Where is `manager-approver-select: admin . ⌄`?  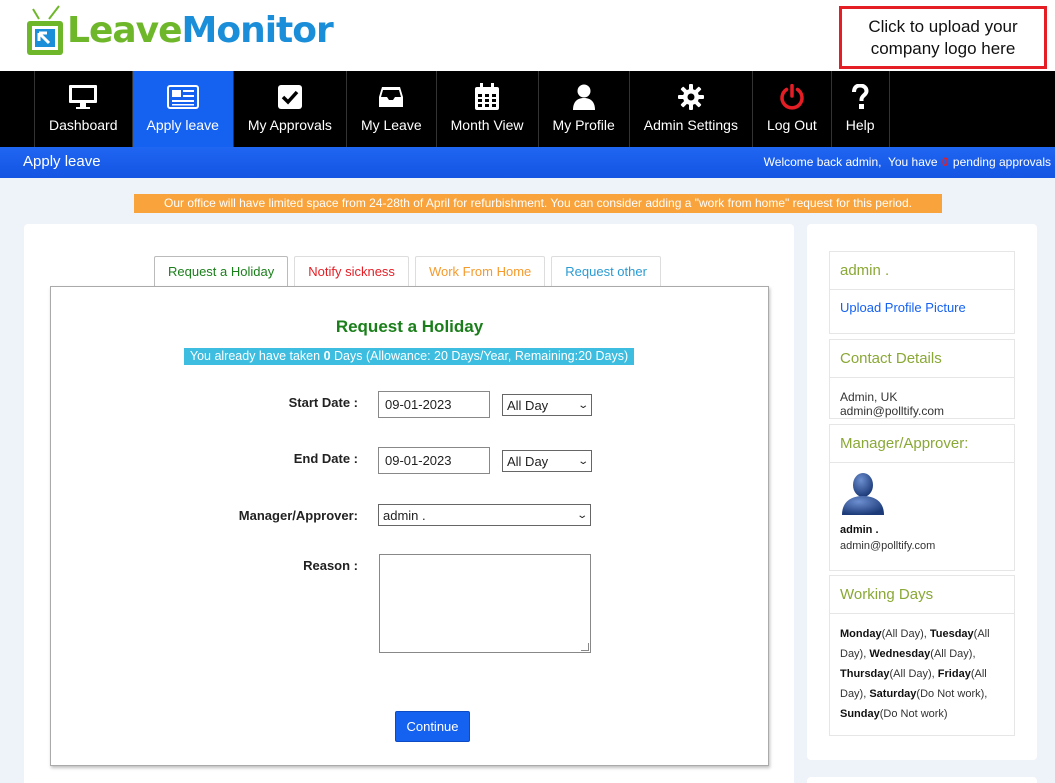 manager-approver-select: admin . ⌄ is located at coordinates (484, 515).